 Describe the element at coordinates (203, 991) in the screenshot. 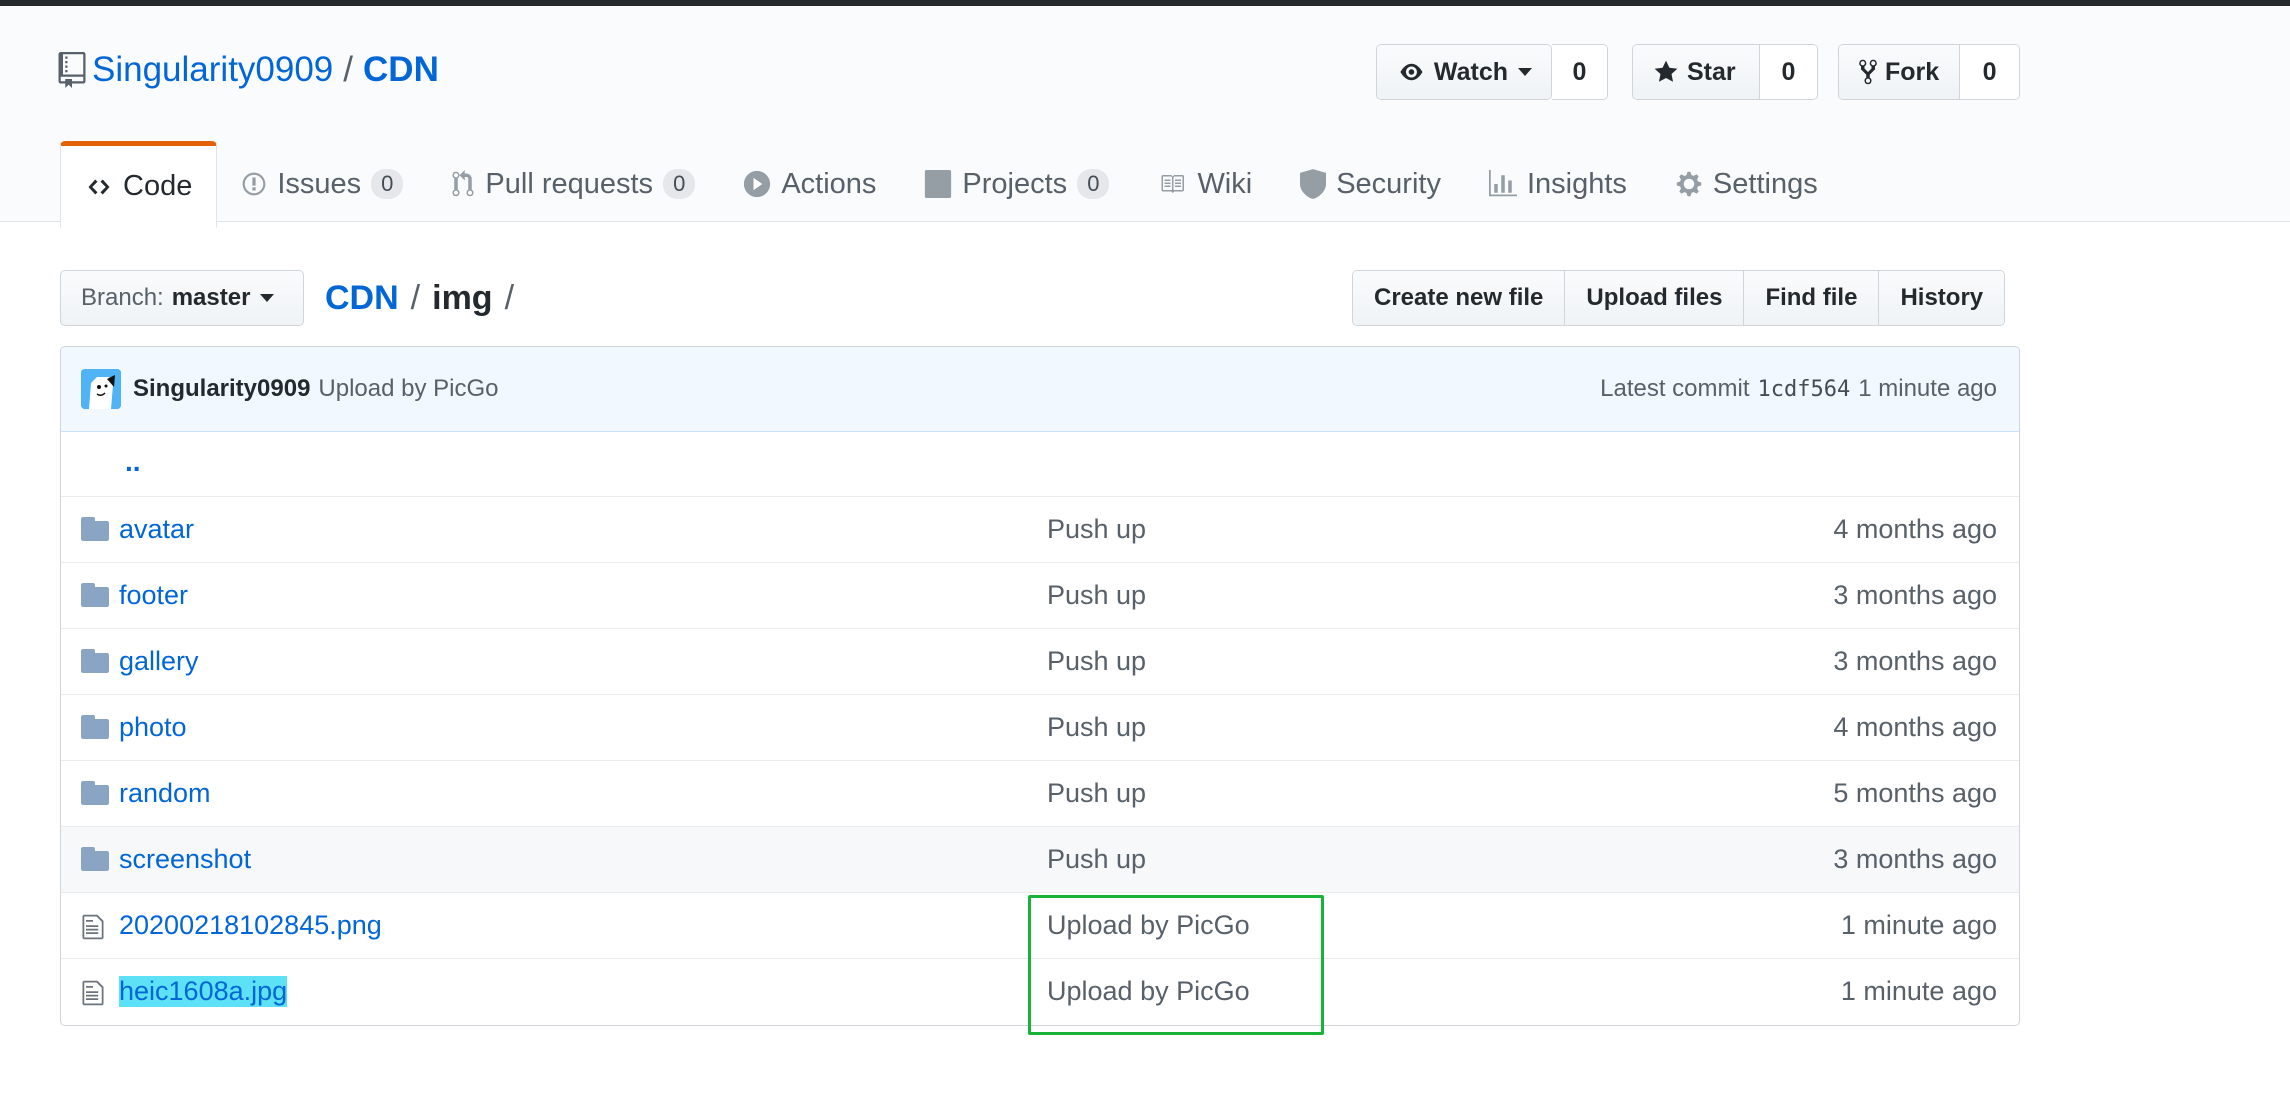

I see `file-name-link: heic1608a.jpg` at that location.